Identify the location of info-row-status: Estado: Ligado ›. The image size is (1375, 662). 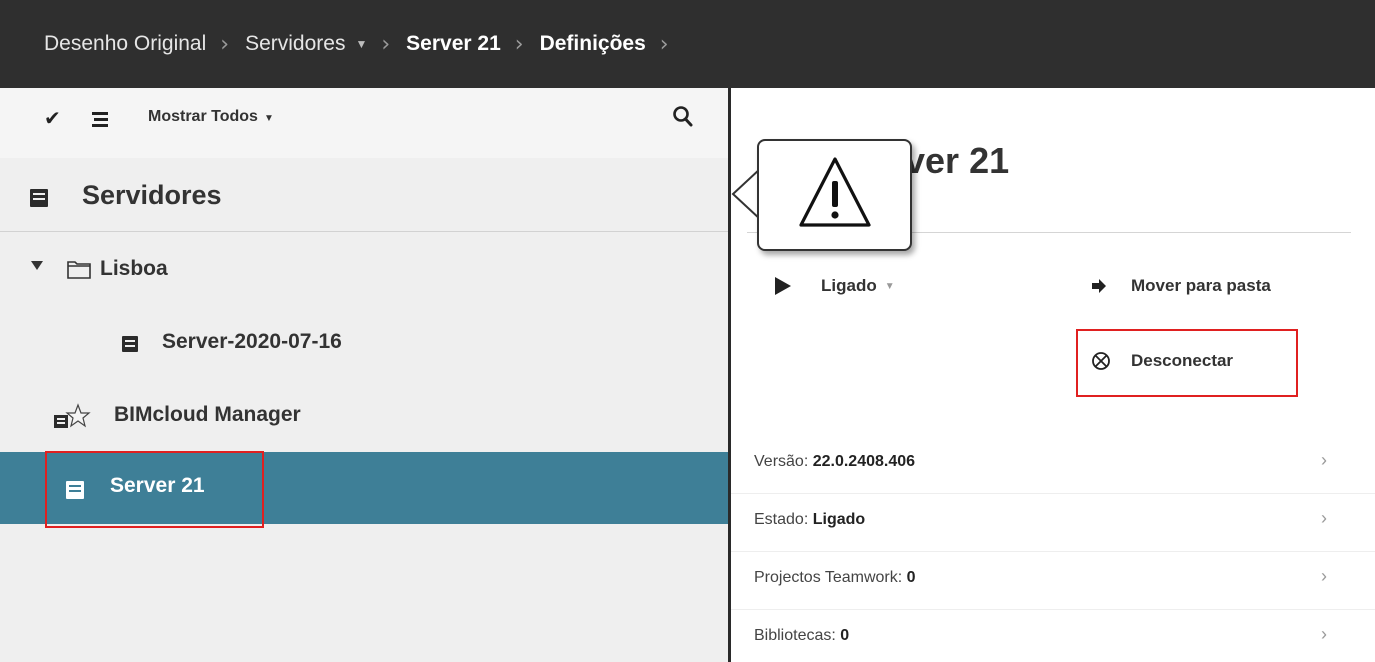
(1053, 523).